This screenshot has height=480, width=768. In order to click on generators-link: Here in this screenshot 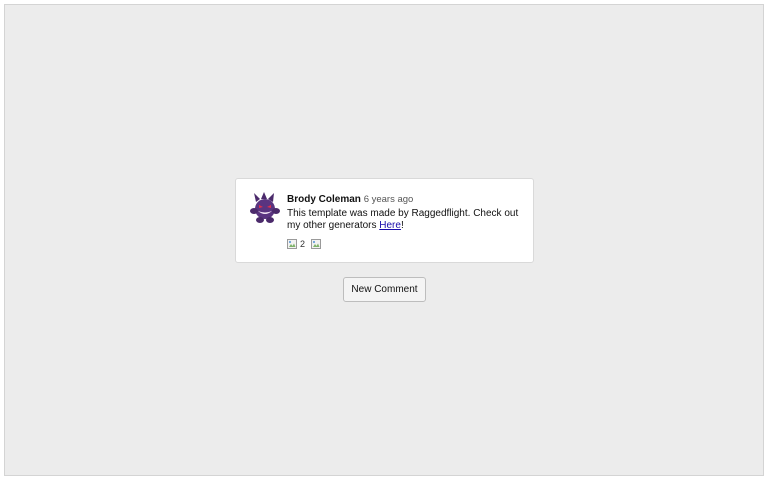, I will do `click(390, 225)`.